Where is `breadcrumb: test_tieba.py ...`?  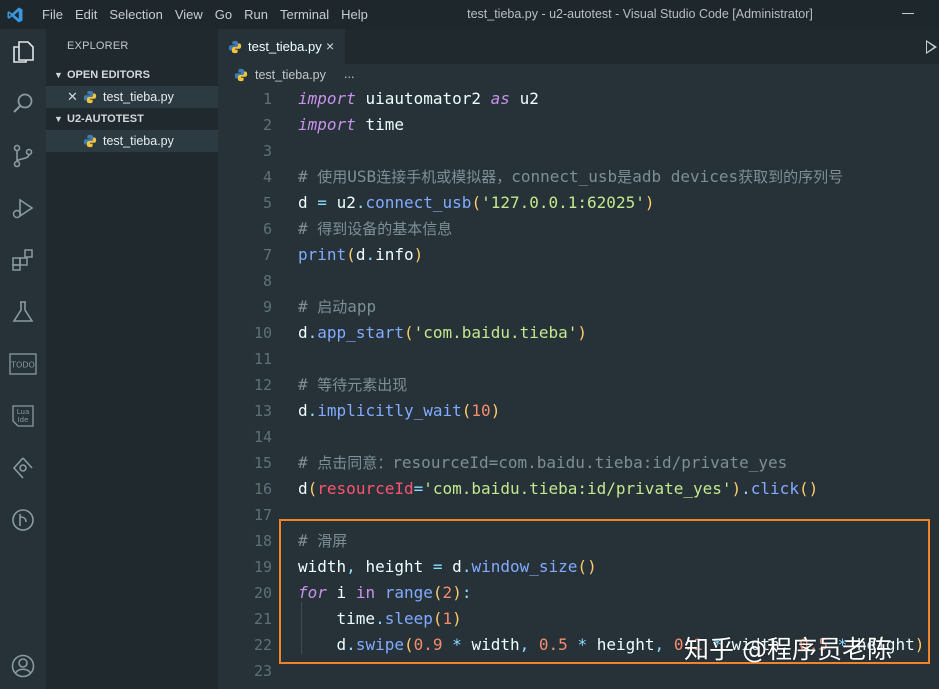
breadcrumb: test_tieba.py ... is located at coordinates (578, 75).